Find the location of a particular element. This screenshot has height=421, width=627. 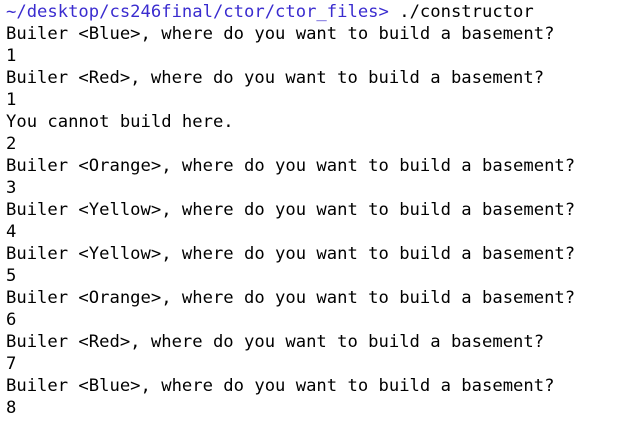

input-line: 3 is located at coordinates (11, 188).